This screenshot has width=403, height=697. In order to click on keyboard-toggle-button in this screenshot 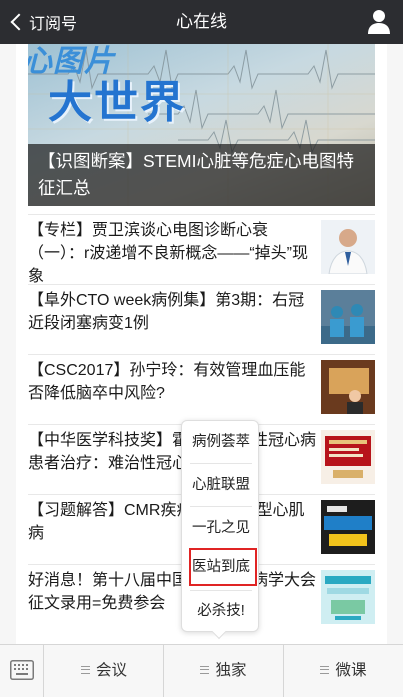, I will do `click(22, 671)`.